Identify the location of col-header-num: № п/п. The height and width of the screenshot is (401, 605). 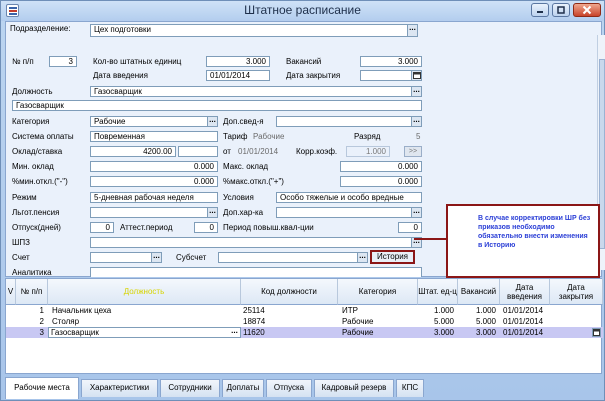
(32, 292).